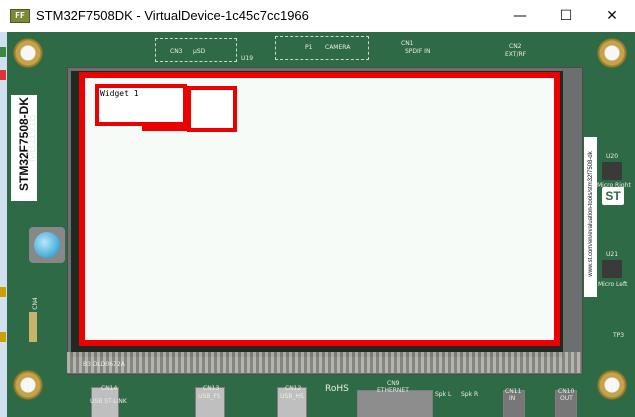 The image size is (635, 417). What do you see at coordinates (167, 128) in the screenshot?
I see `widget-connector-bar` at bounding box center [167, 128].